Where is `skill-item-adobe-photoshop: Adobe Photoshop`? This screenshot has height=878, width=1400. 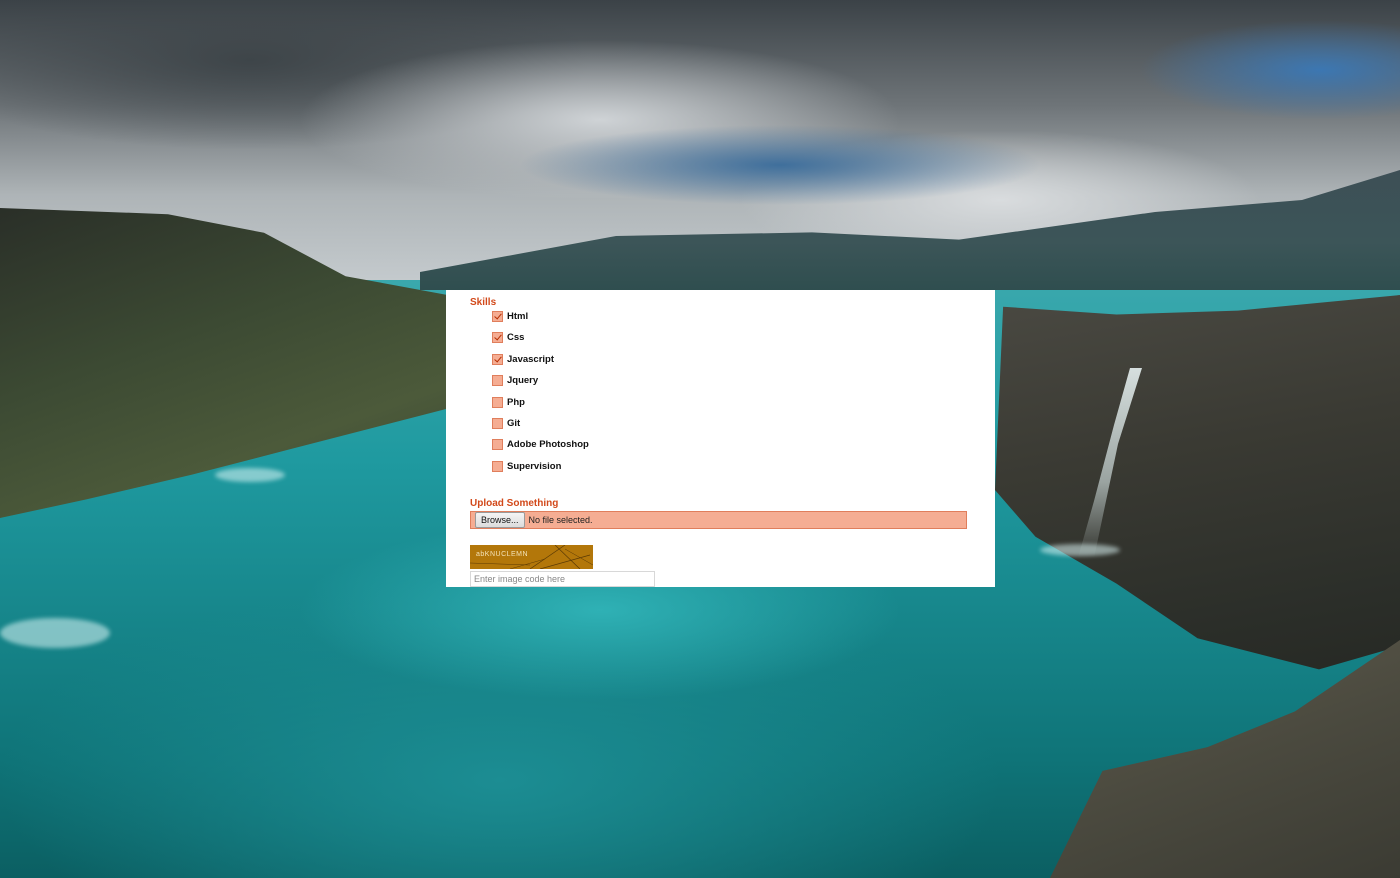 skill-item-adobe-photoshop: Adobe Photoshop is located at coordinates (540, 449).